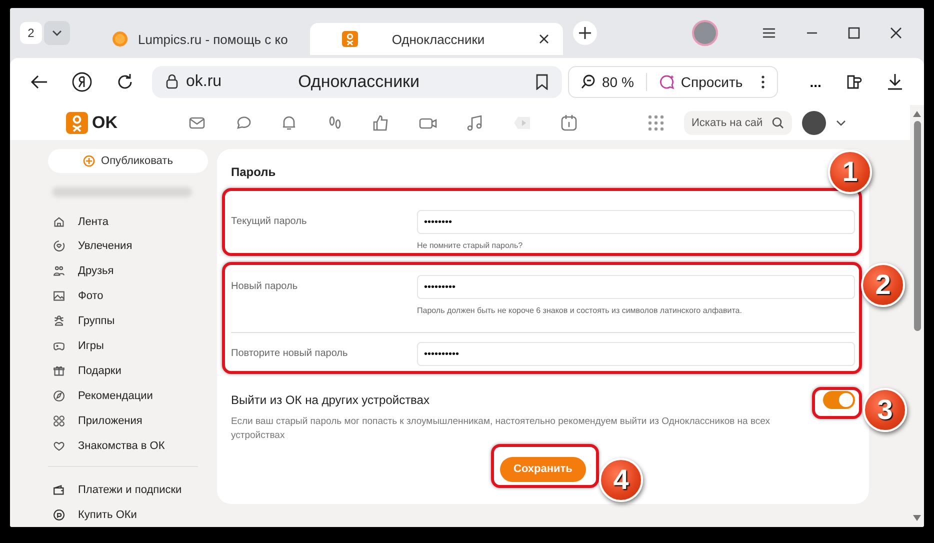  Describe the element at coordinates (580, 310) in the screenshot. I see `field-hint: Пароль должен быть не короче 6 знаков и состоять из символов латинского алфавита.` at that location.